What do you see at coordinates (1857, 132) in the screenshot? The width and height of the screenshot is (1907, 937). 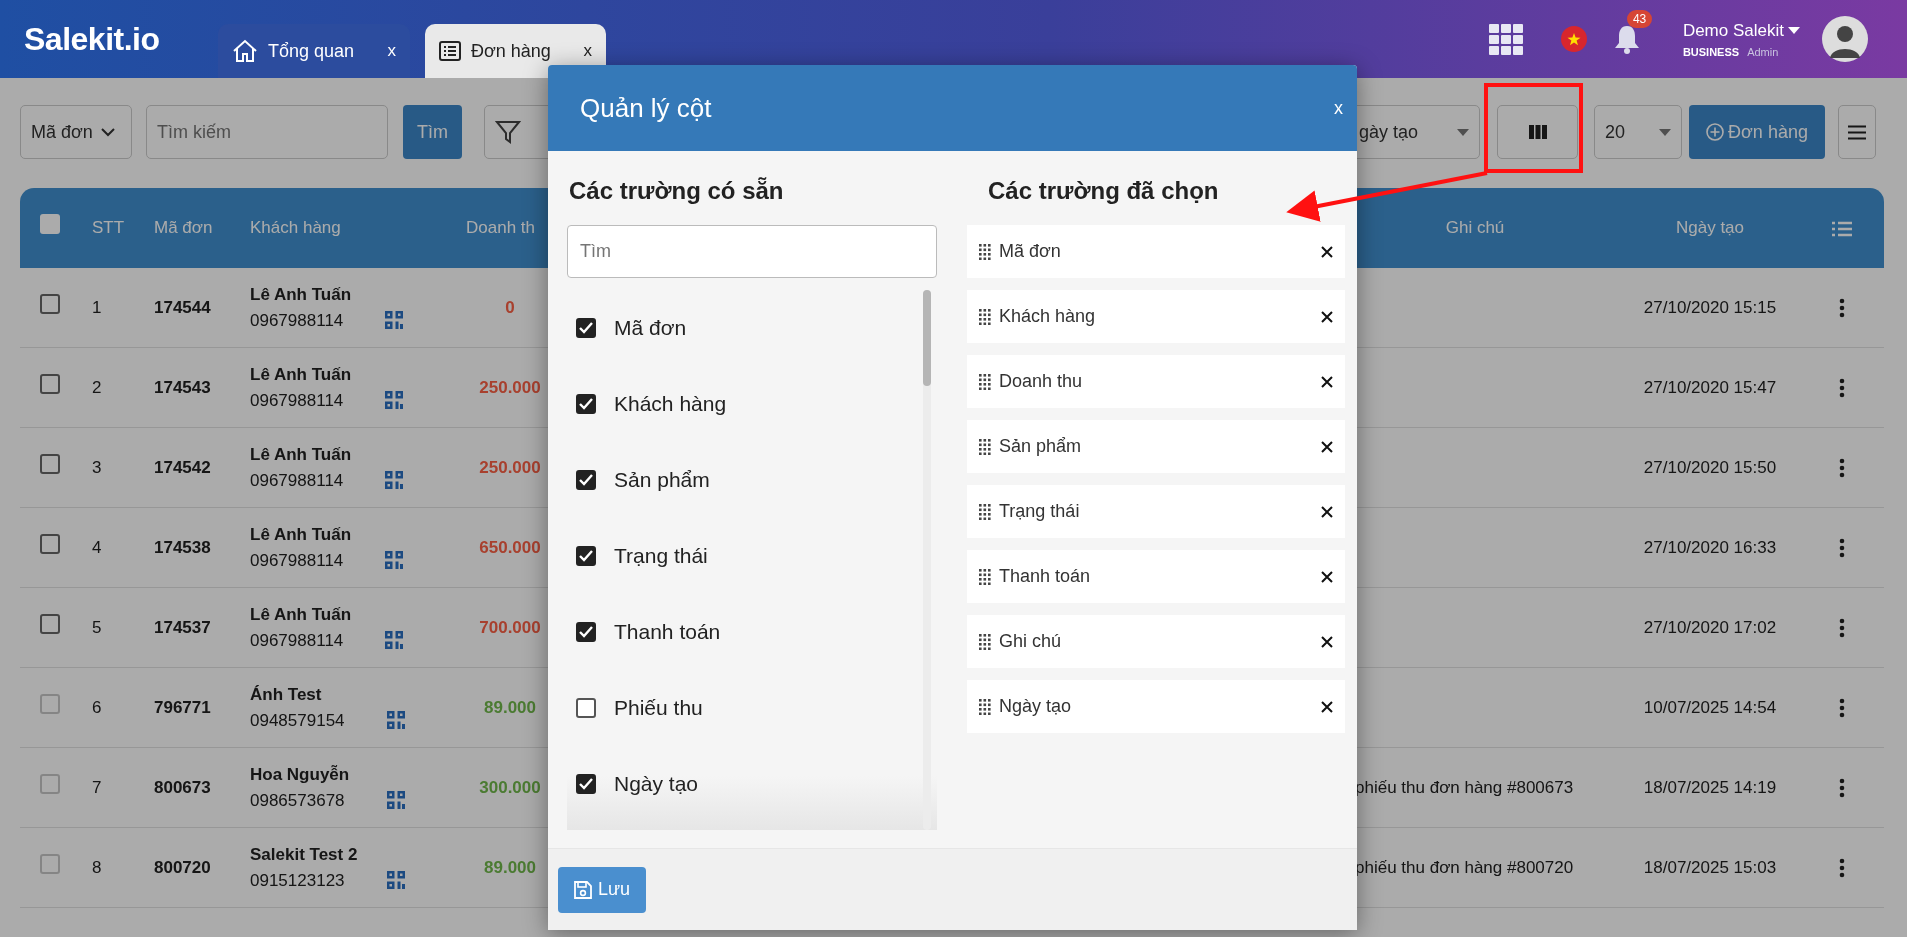 I see `menu-button` at bounding box center [1857, 132].